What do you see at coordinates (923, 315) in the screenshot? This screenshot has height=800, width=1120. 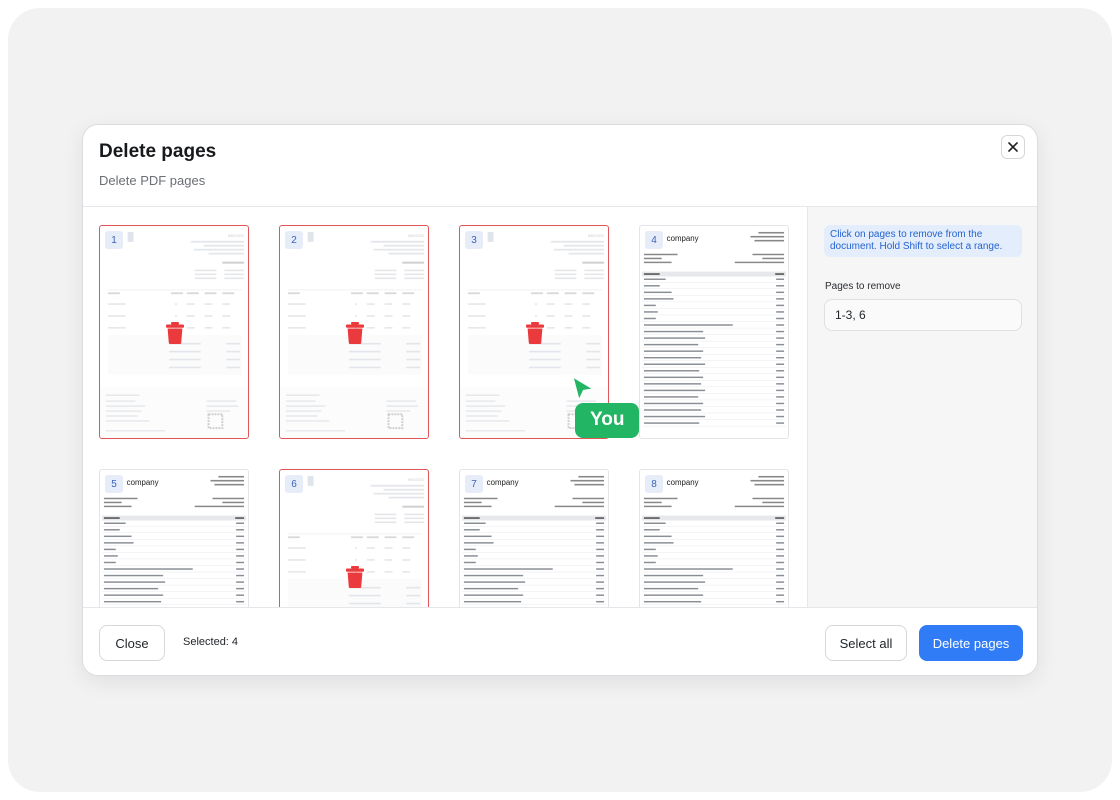 I see `pages-to-remove-input` at bounding box center [923, 315].